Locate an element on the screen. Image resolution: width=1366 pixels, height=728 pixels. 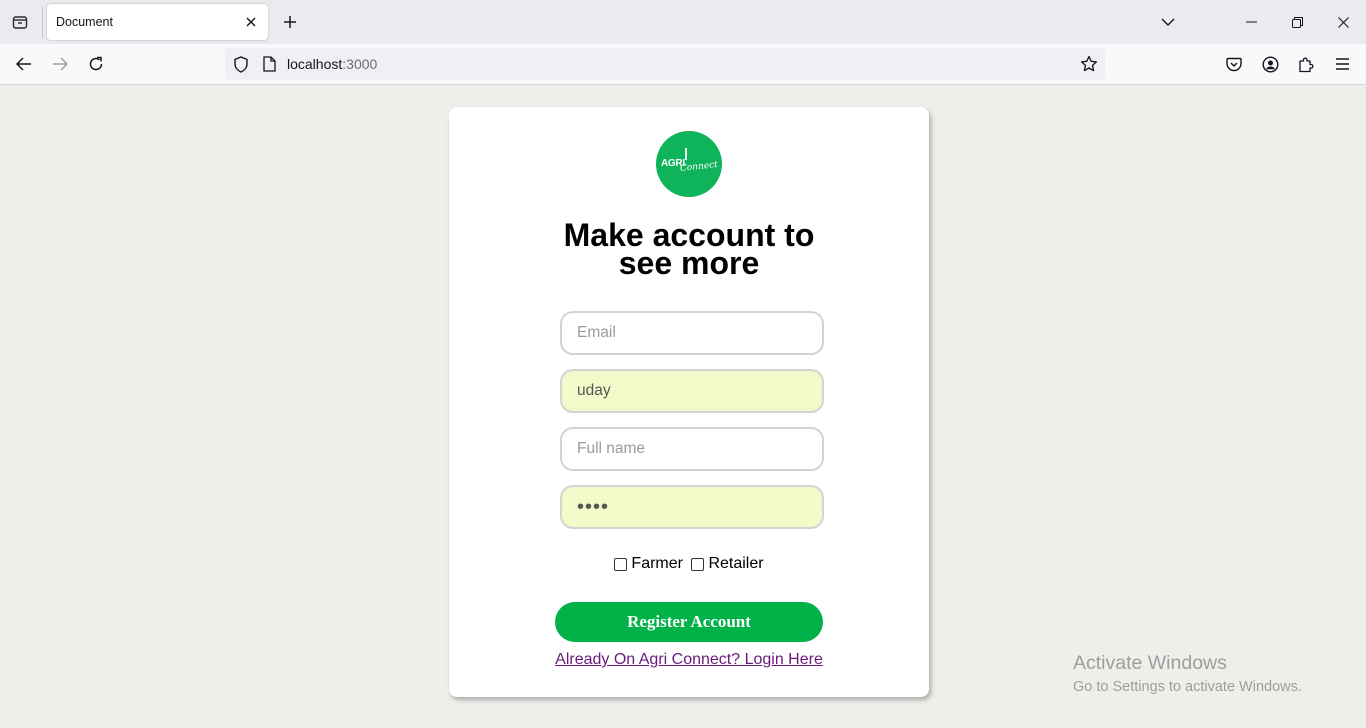
pocket-button is located at coordinates (1234, 64).